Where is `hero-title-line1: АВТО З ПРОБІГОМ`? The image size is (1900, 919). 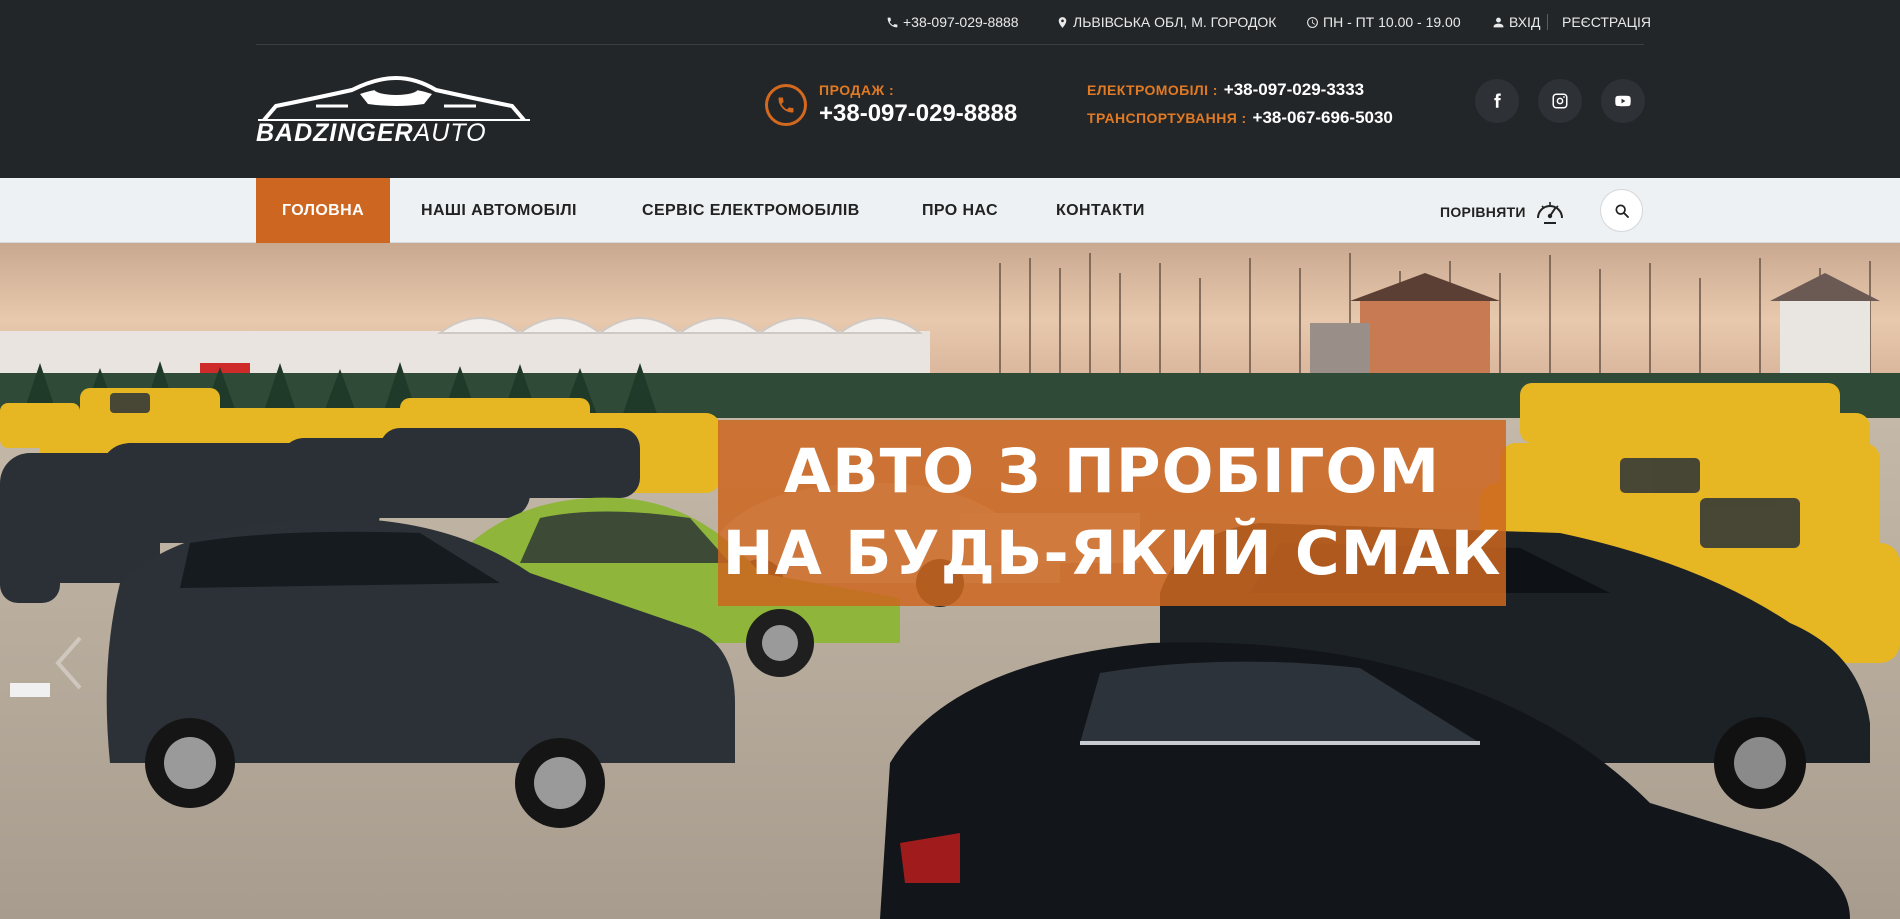
hero-title-line1: АВТО З ПРОБІГОМ is located at coordinates (1112, 471).